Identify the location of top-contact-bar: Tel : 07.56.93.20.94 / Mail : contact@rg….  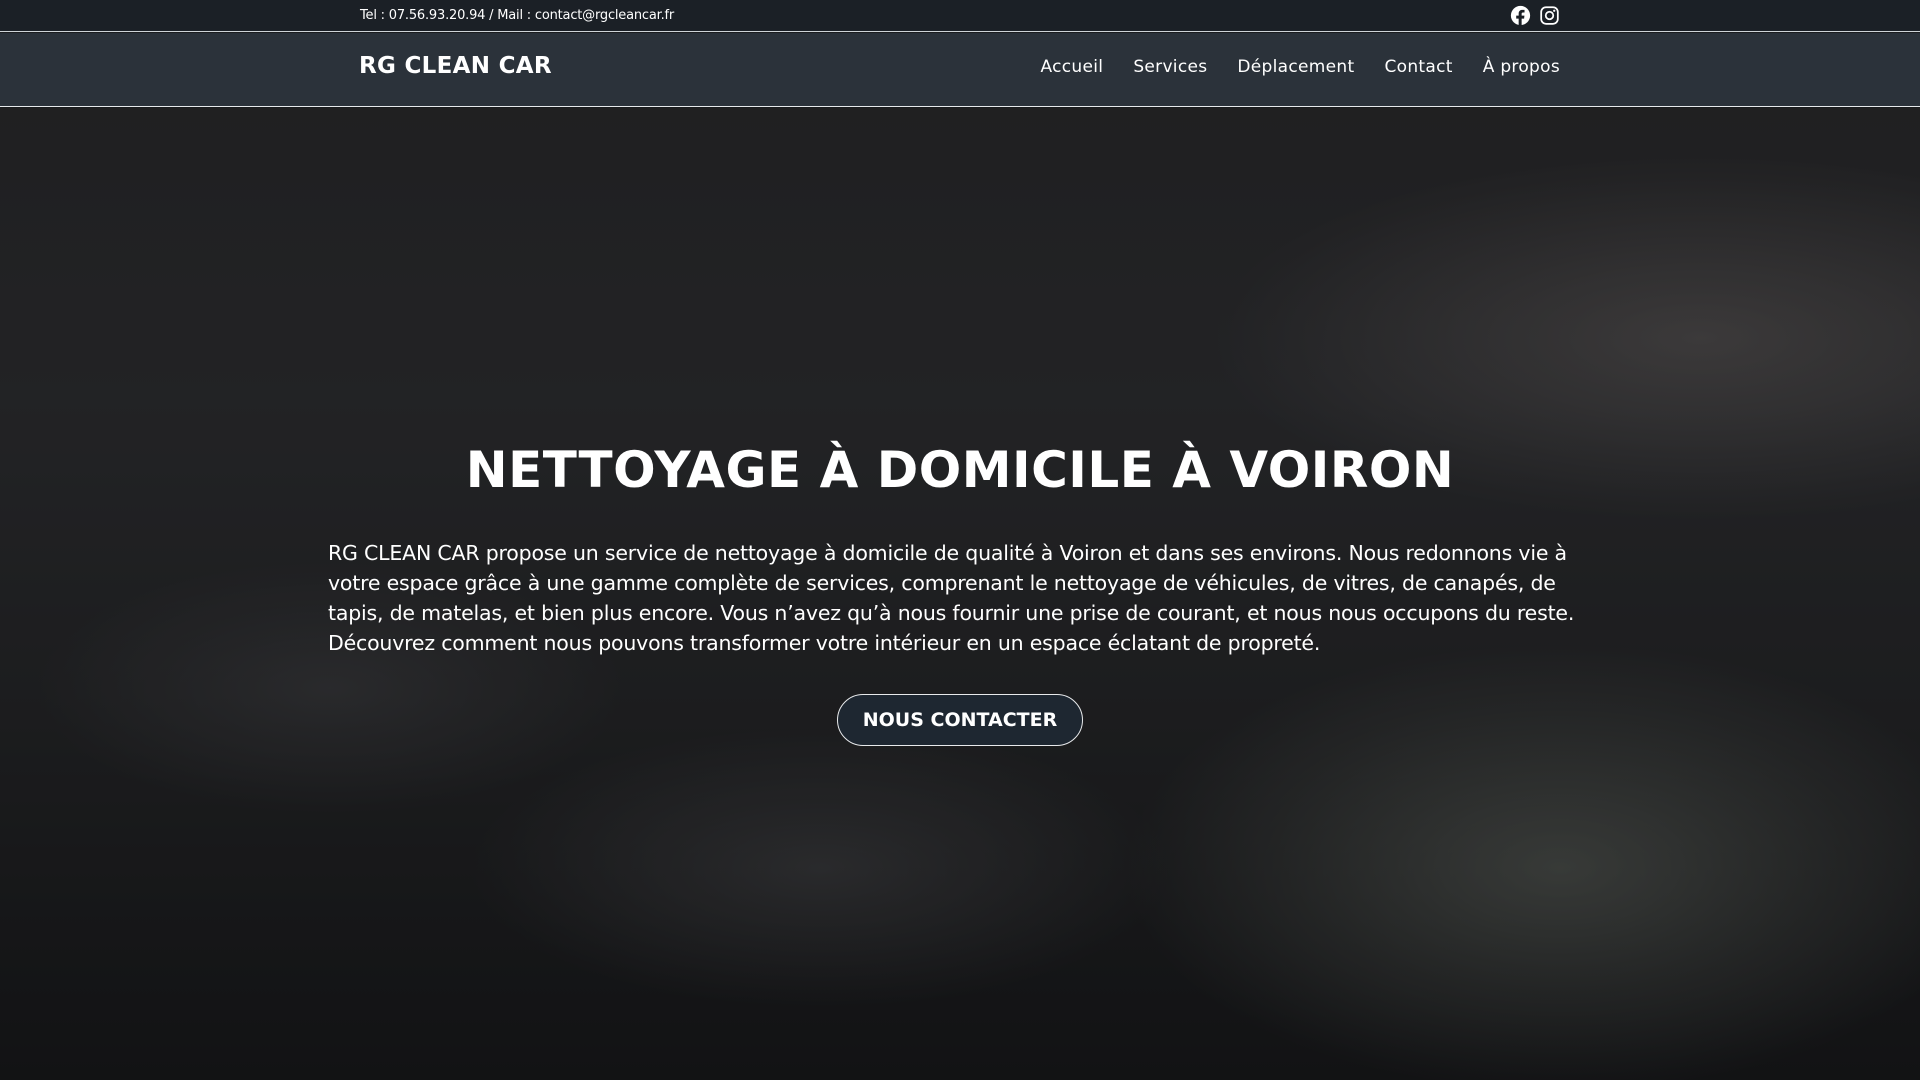
(960, 16).